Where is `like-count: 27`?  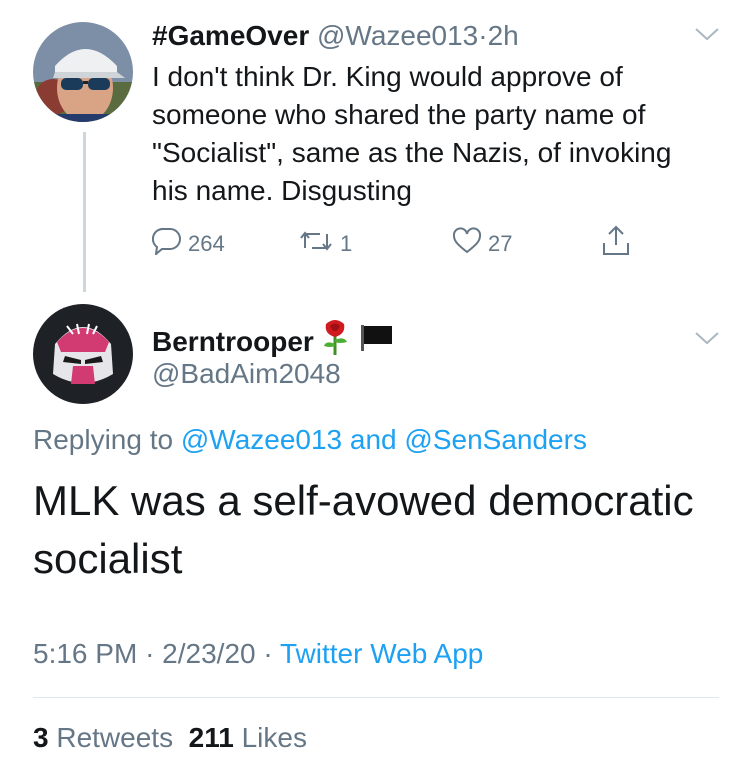
like-count: 27 is located at coordinates (500, 243).